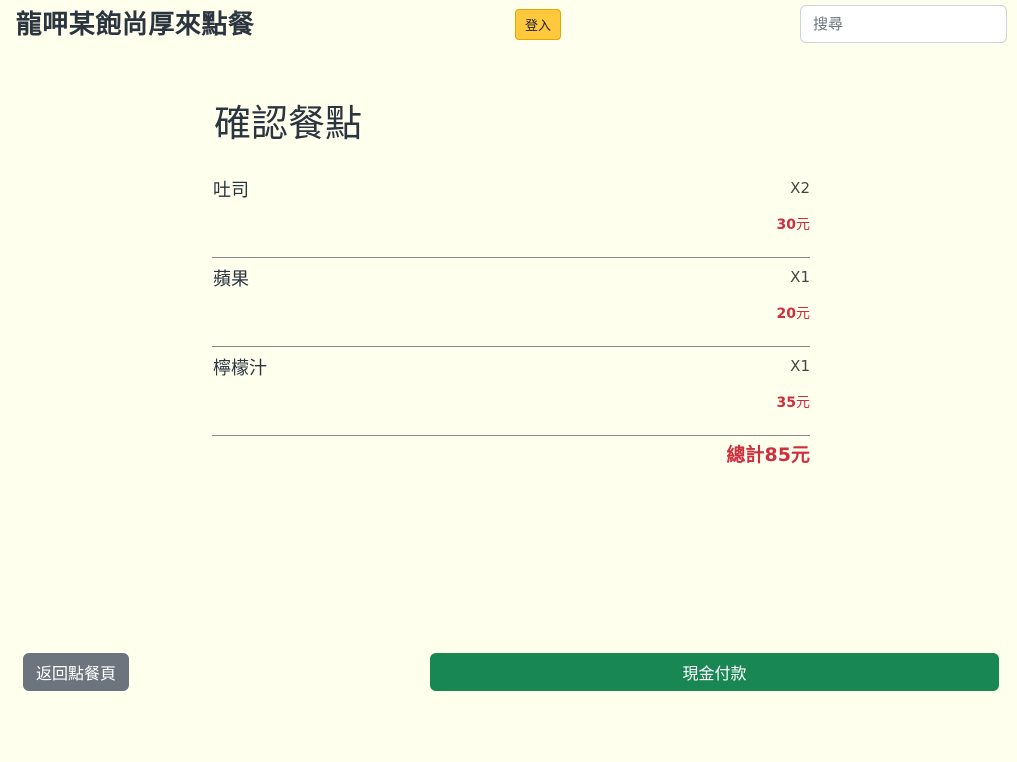 The width and height of the screenshot is (1017, 762). What do you see at coordinates (240, 368) in the screenshot?
I see `item-name: 檸檬汁` at bounding box center [240, 368].